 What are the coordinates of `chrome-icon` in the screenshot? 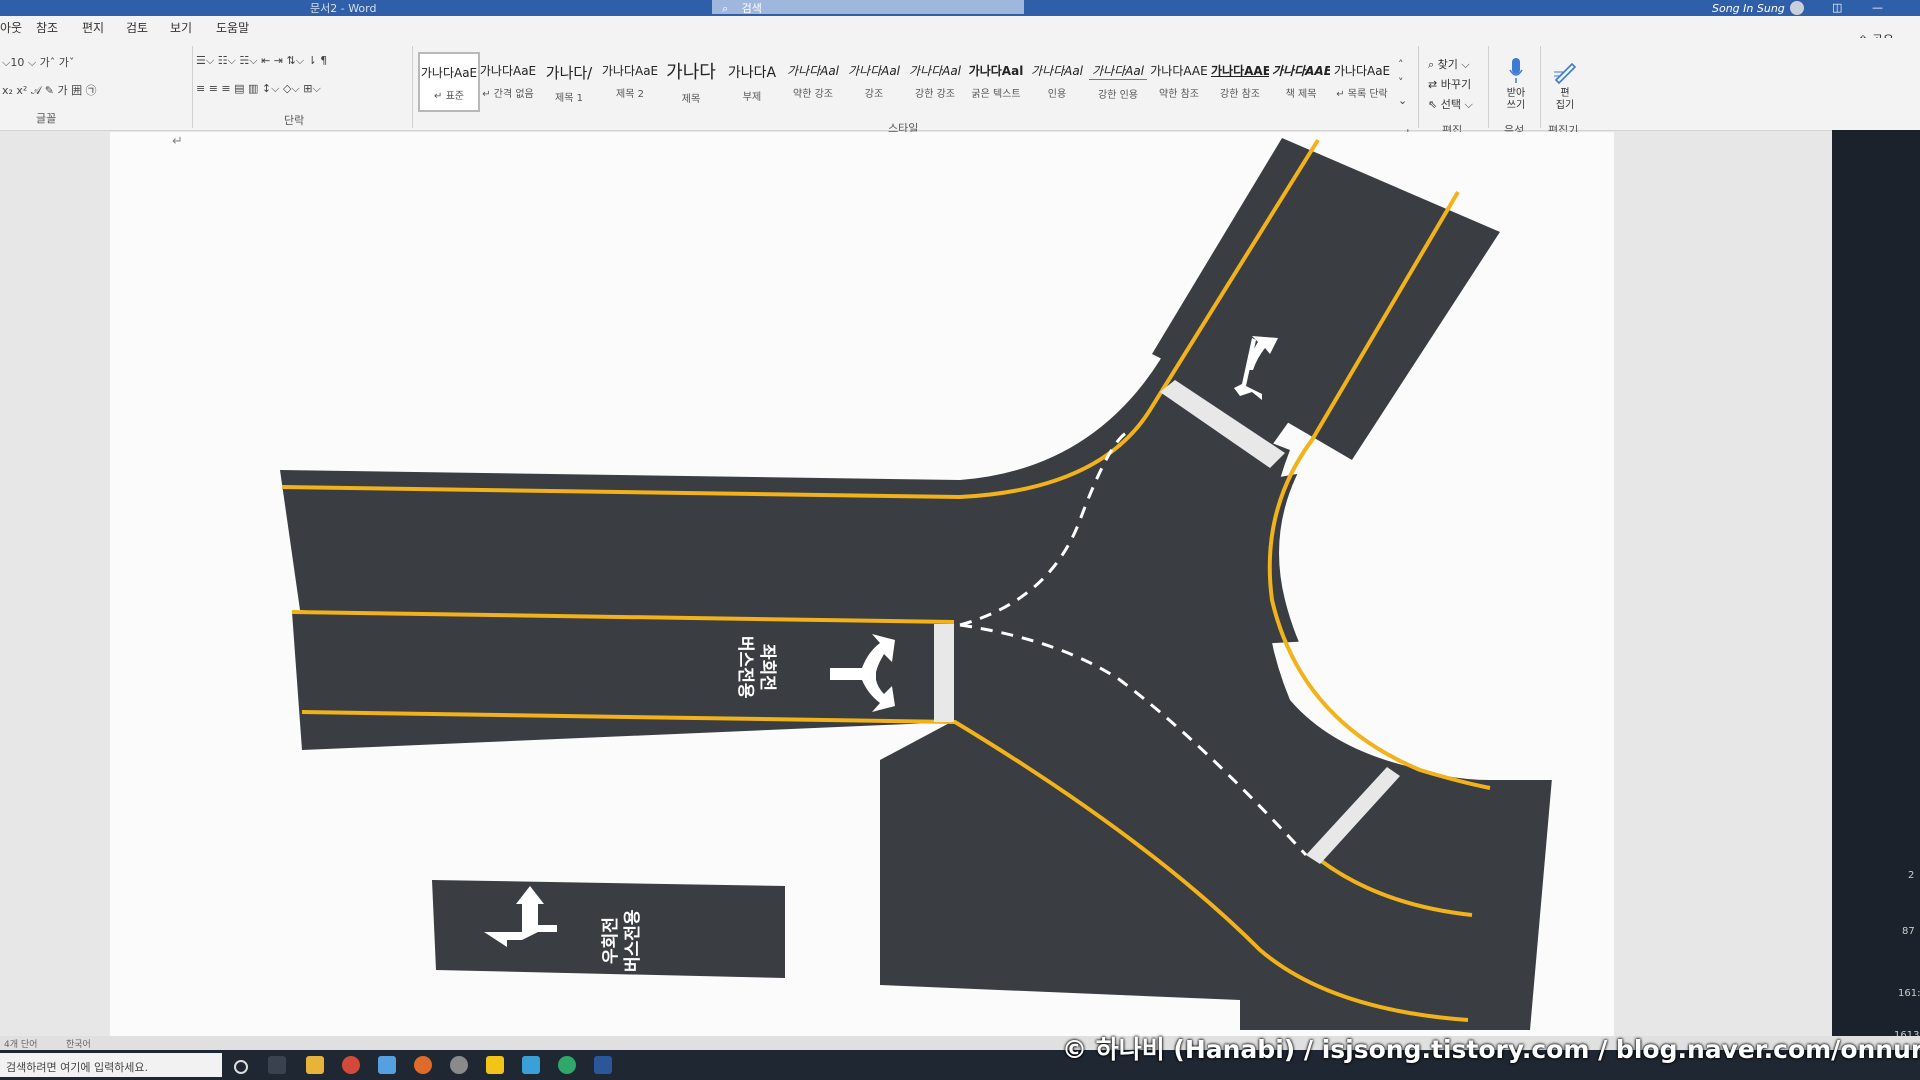 It's located at (351, 1065).